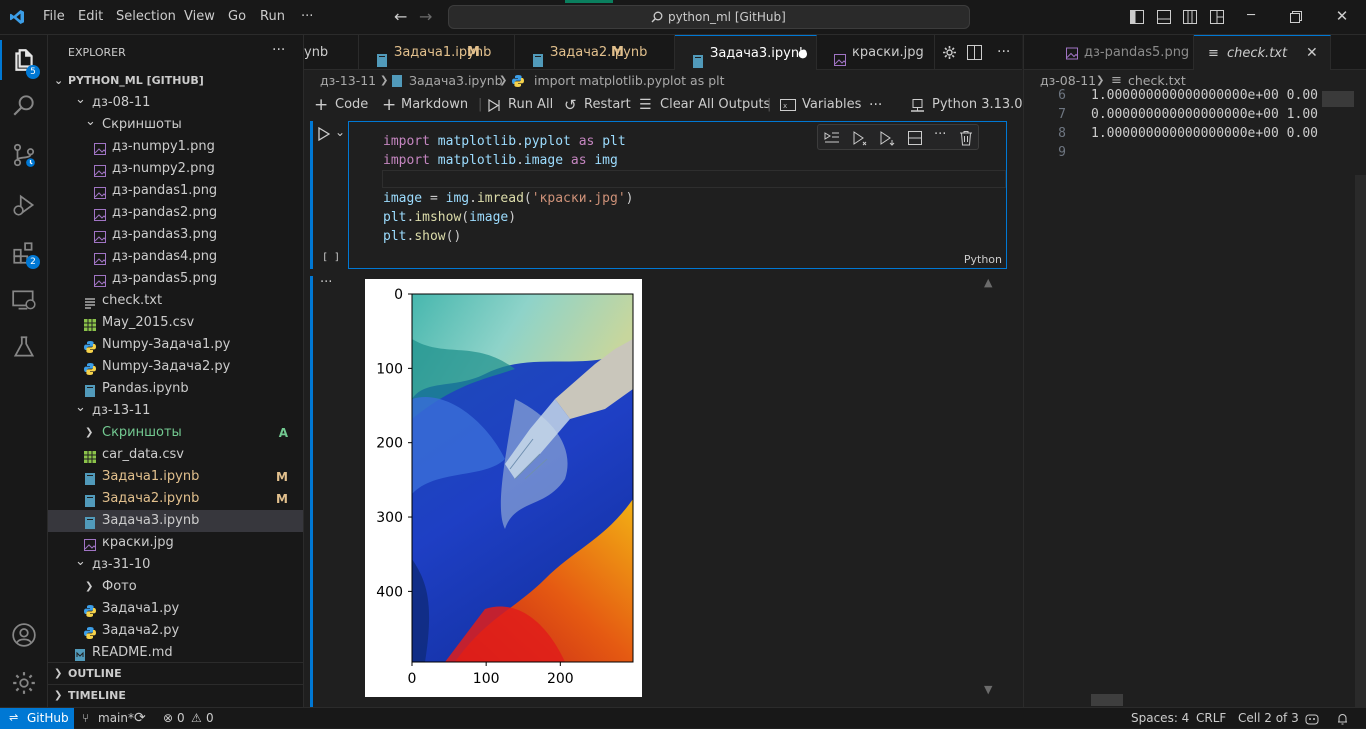 This screenshot has height=729, width=1366. Describe the element at coordinates (175, 169) in the screenshot. I see `tree-file: дз-numpy2.png` at that location.